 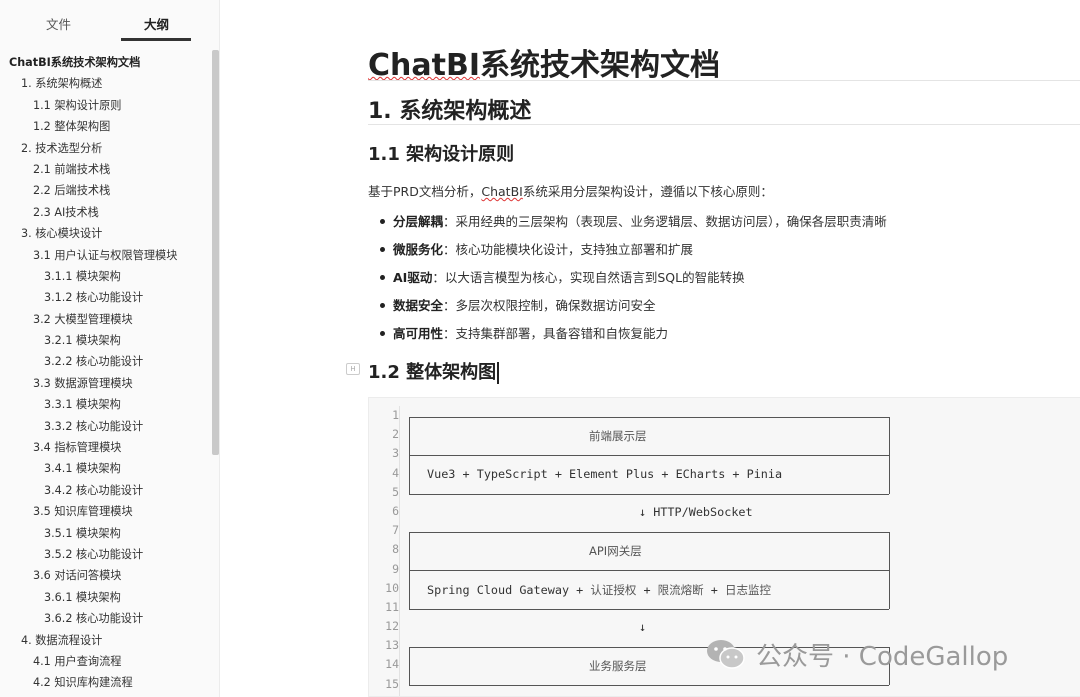 I want to click on outline-item: 3.6.1 模块架构, so click(x=106, y=597).